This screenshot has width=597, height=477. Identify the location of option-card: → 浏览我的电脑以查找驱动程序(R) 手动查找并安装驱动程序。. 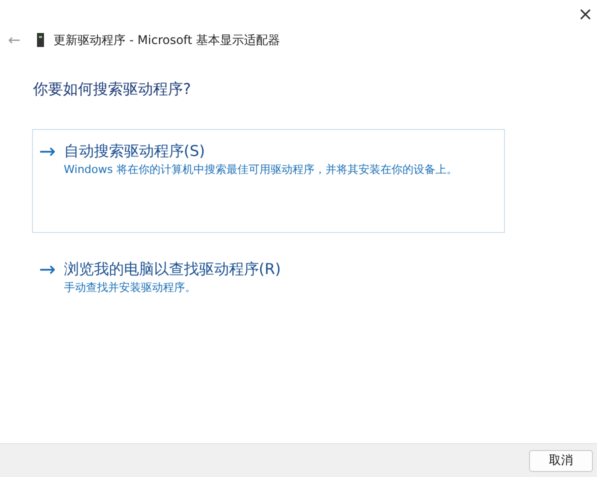
(268, 277).